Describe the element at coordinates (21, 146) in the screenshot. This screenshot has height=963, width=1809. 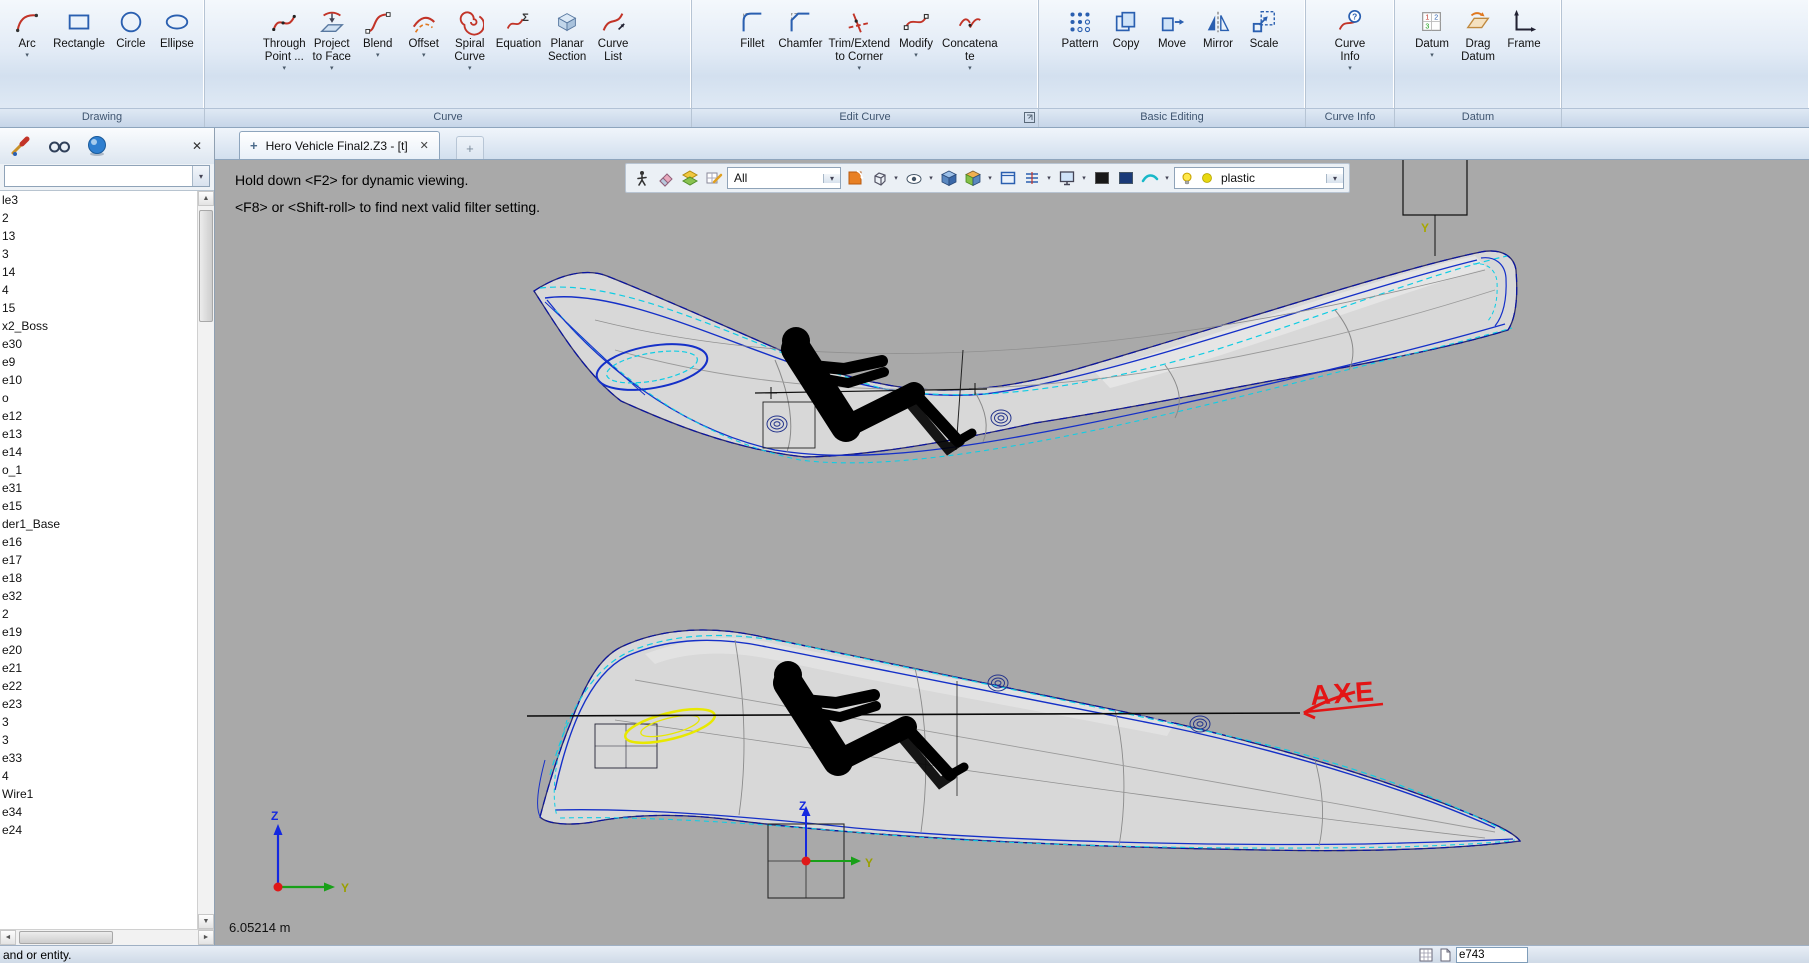
I see `brush-icon` at that location.